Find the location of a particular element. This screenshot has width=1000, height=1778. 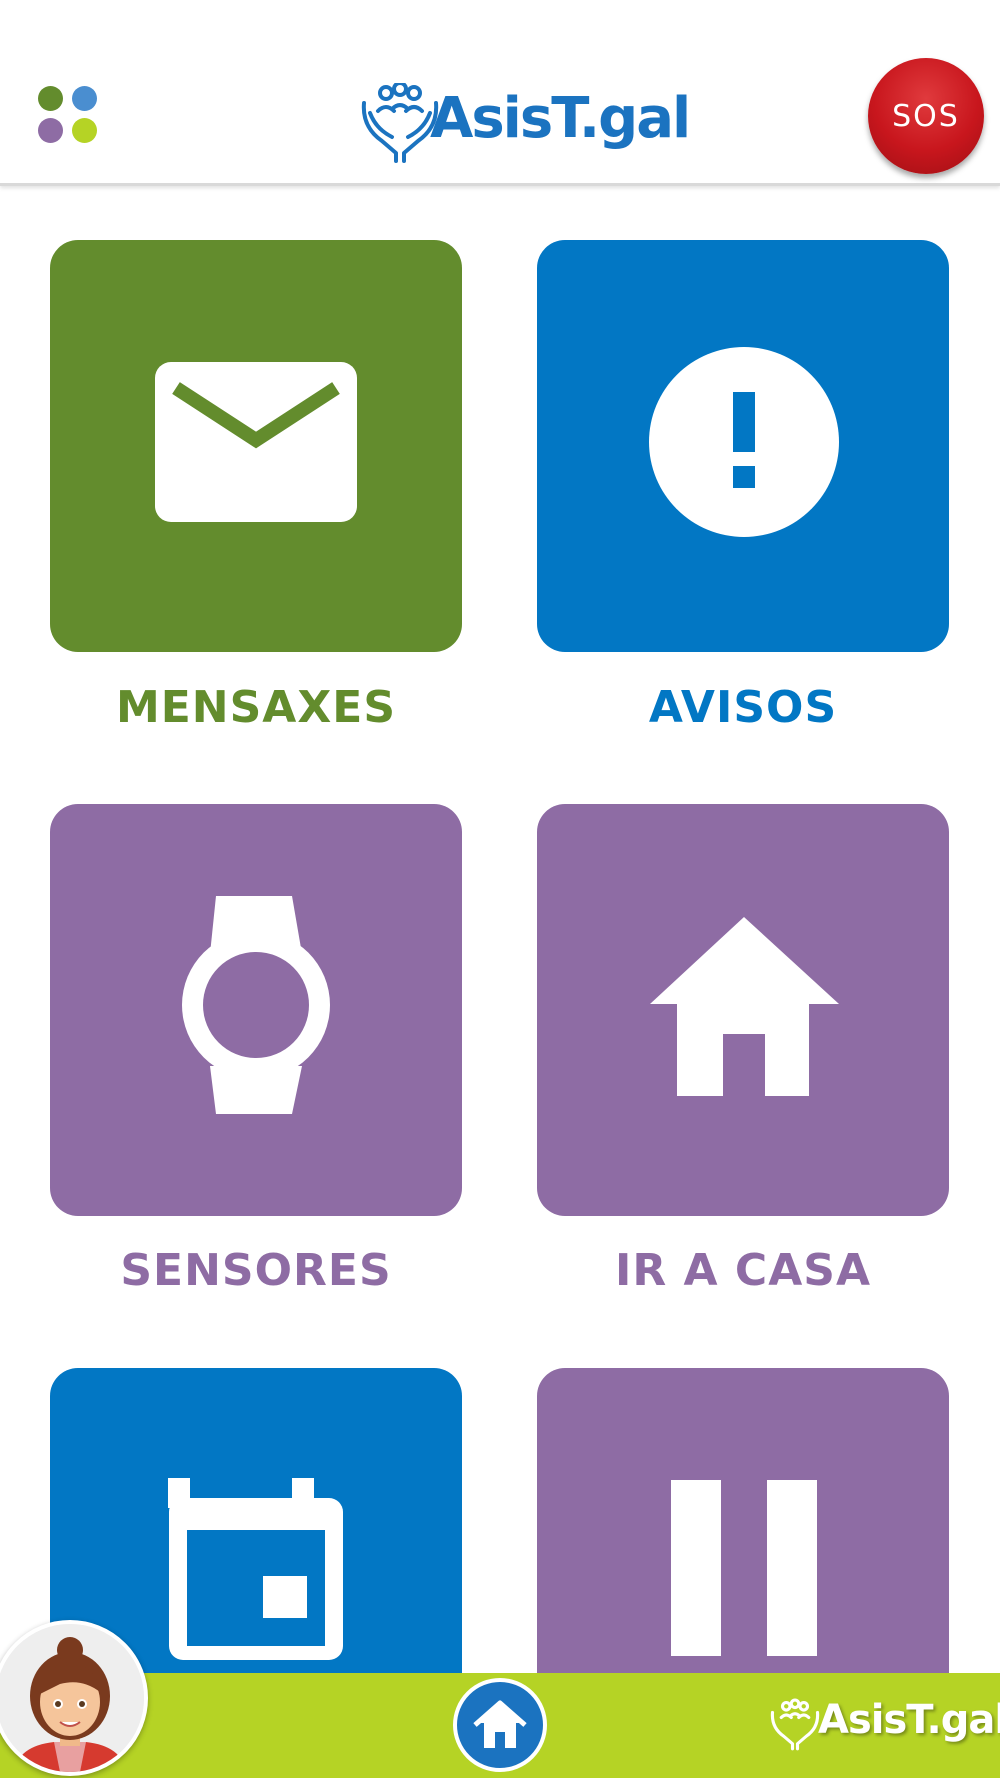

envelope-icon is located at coordinates (256, 442).